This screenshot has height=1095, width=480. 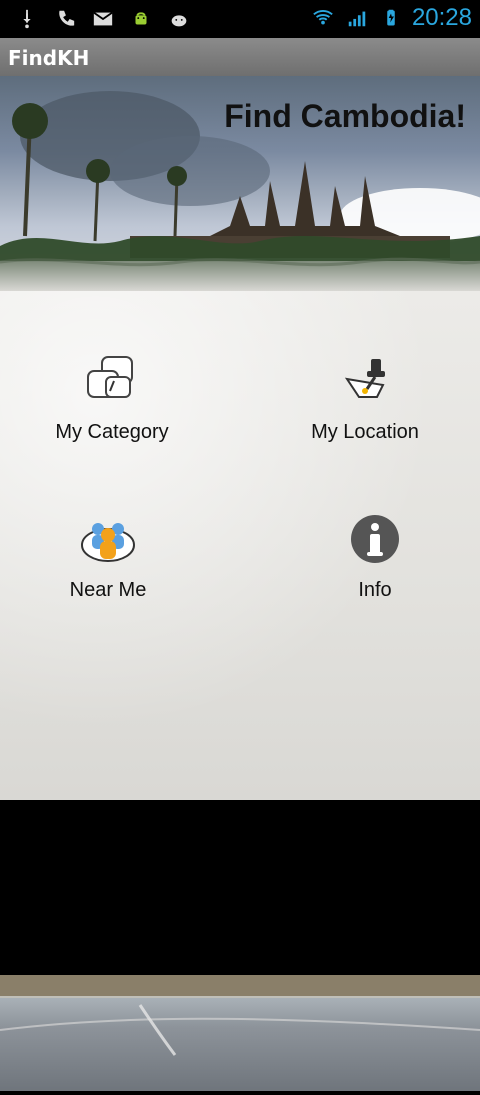 I want to click on hero-title: Find Cambodia!, so click(x=345, y=116).